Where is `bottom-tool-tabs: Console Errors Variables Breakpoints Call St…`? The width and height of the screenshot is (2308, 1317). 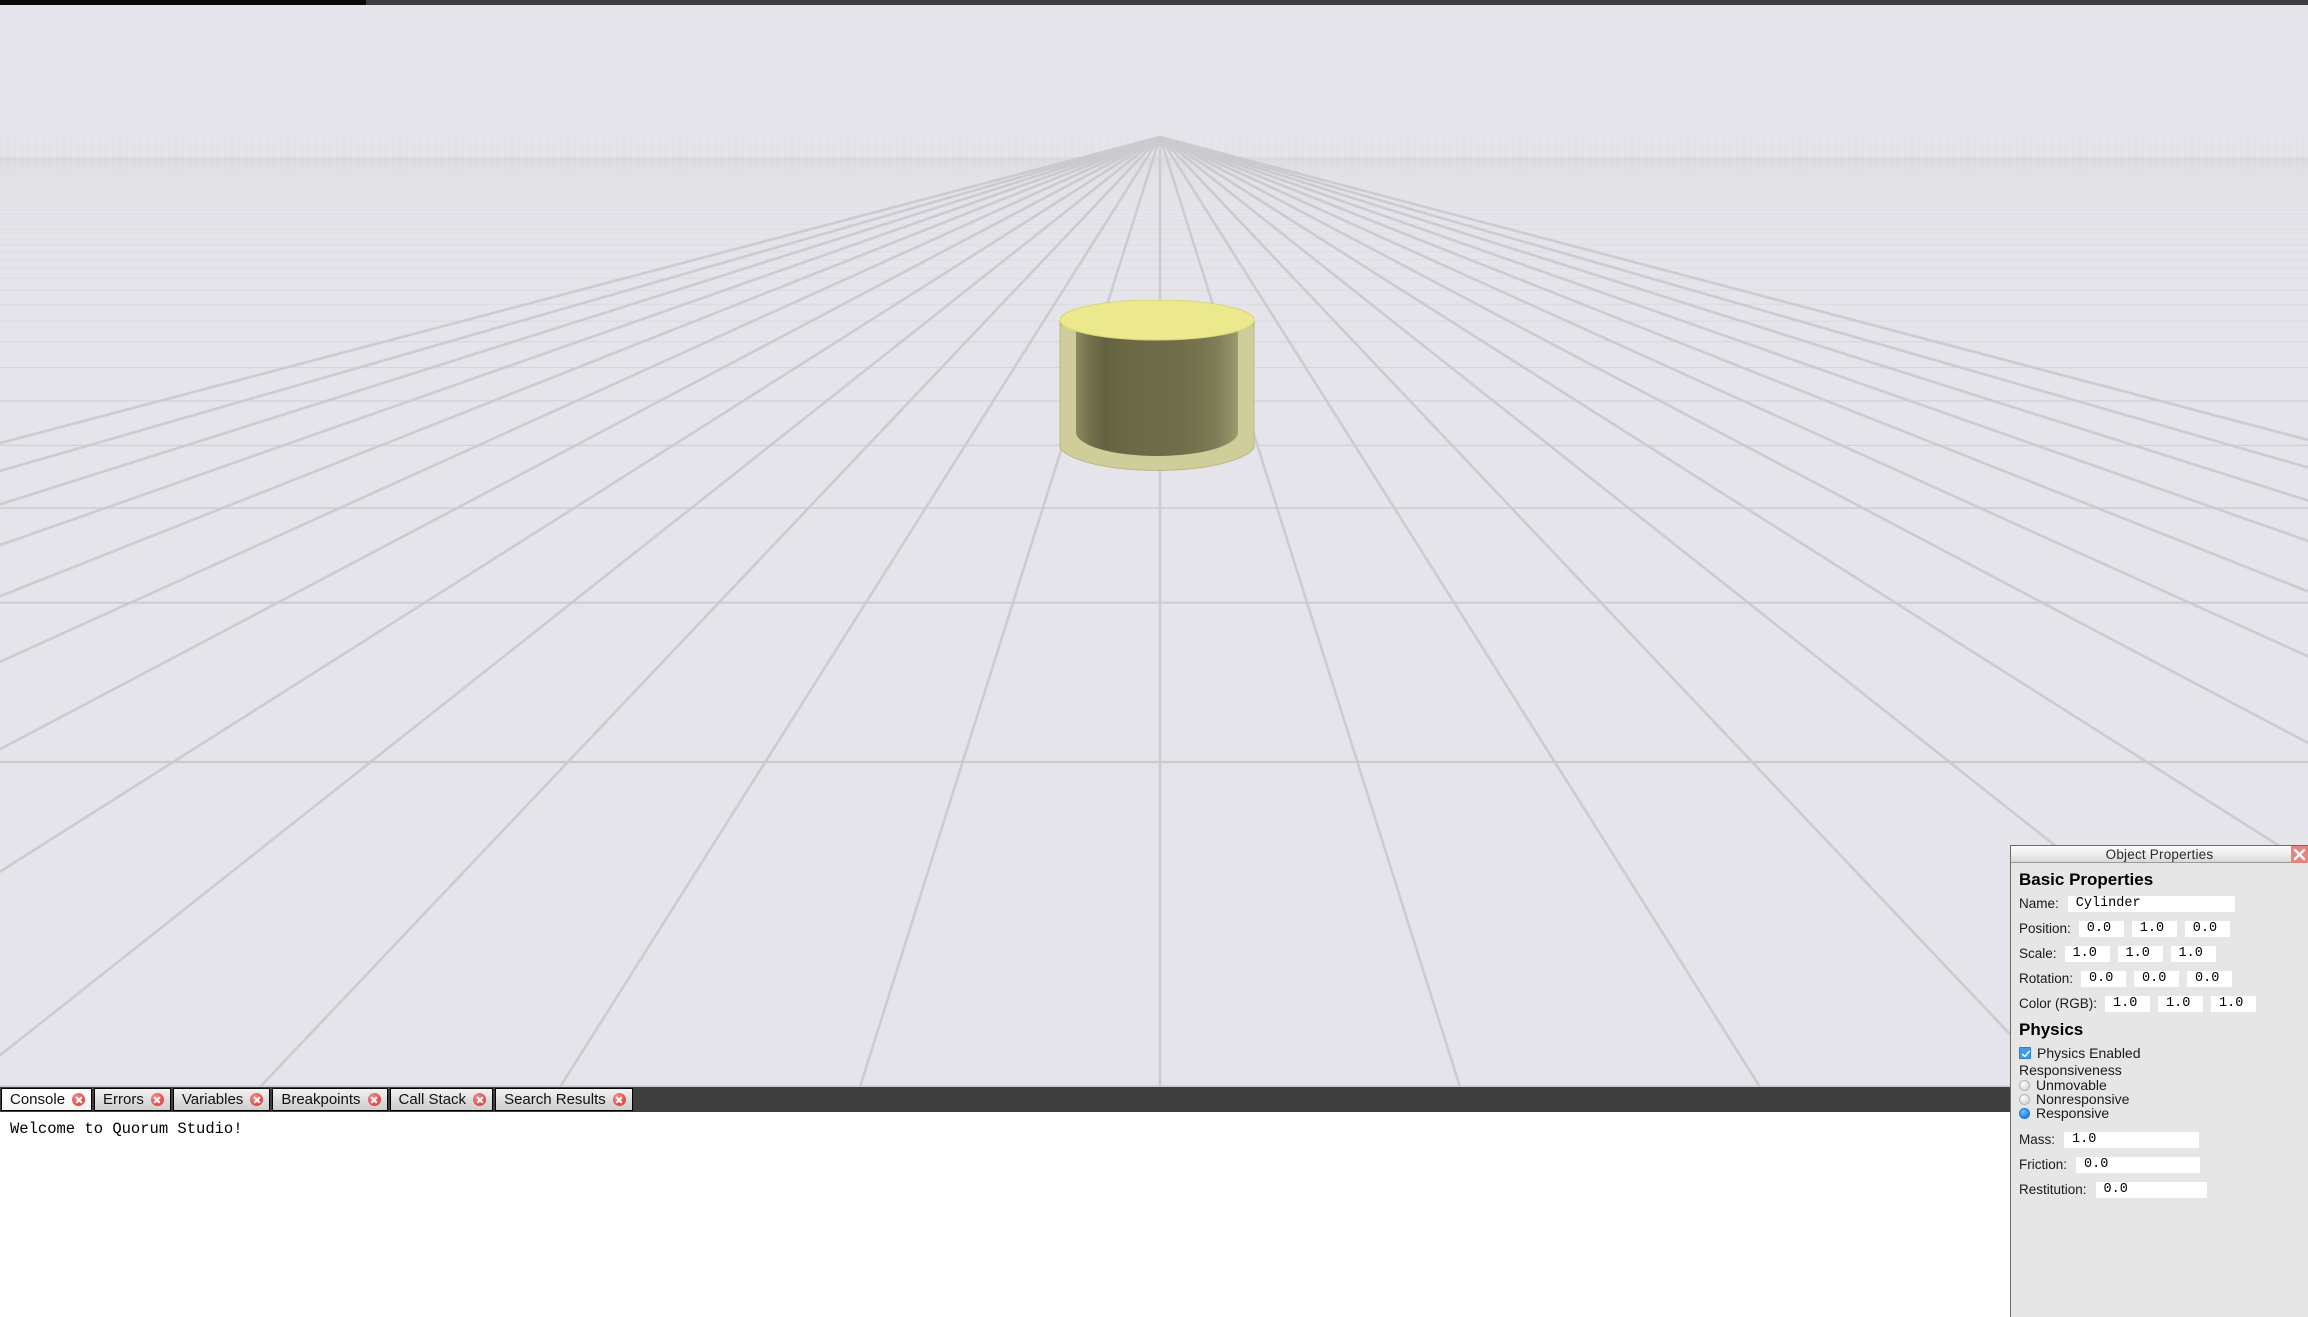
bottom-tool-tabs: Console Errors Variables Breakpoints Call St… is located at coordinates (1005, 1099).